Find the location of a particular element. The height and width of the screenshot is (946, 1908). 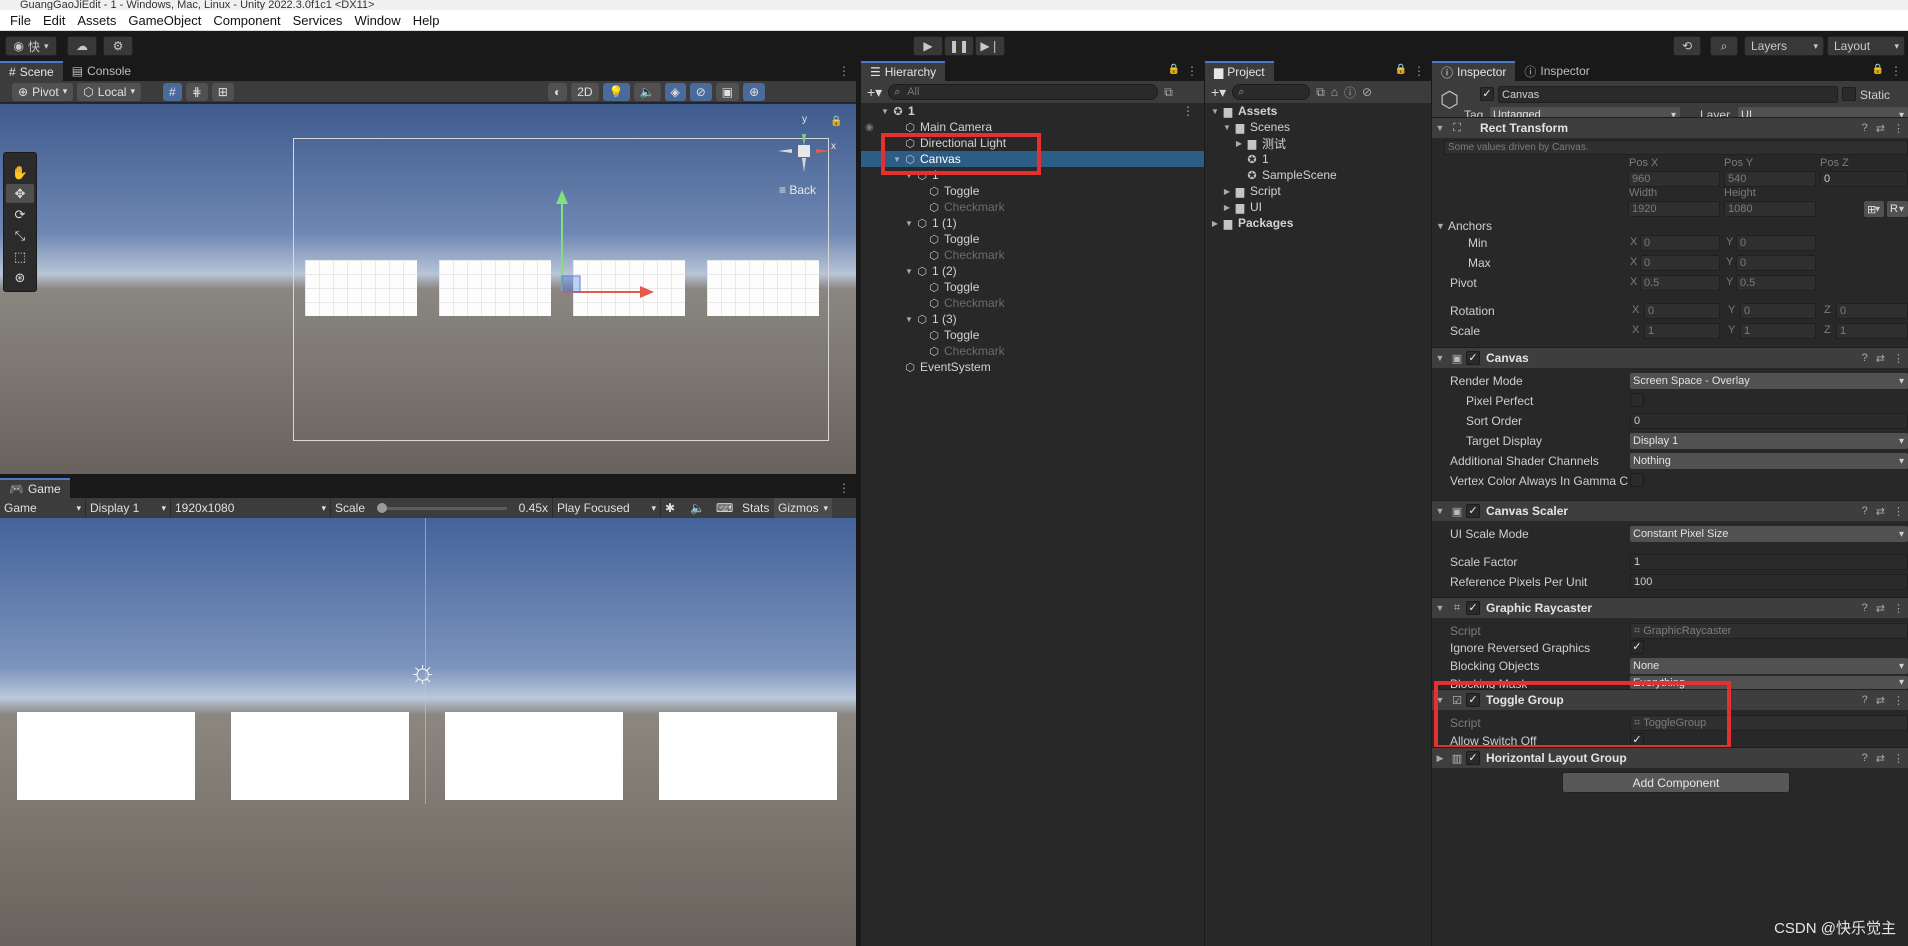

audio-toggle: 🔈 is located at coordinates (647, 92).